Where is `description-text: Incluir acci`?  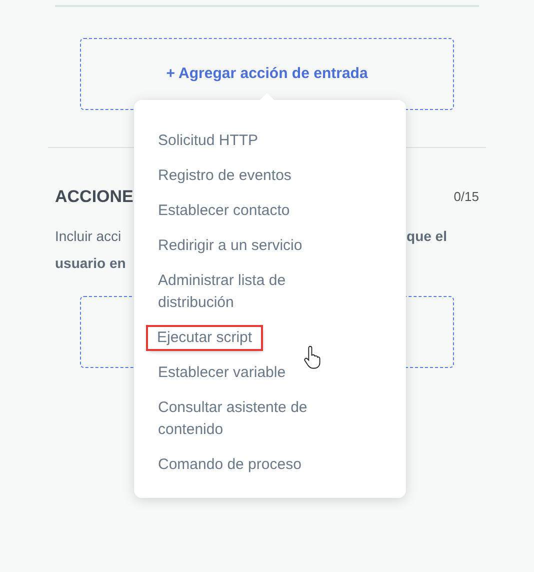
description-text: Incluir acci is located at coordinates (88, 236).